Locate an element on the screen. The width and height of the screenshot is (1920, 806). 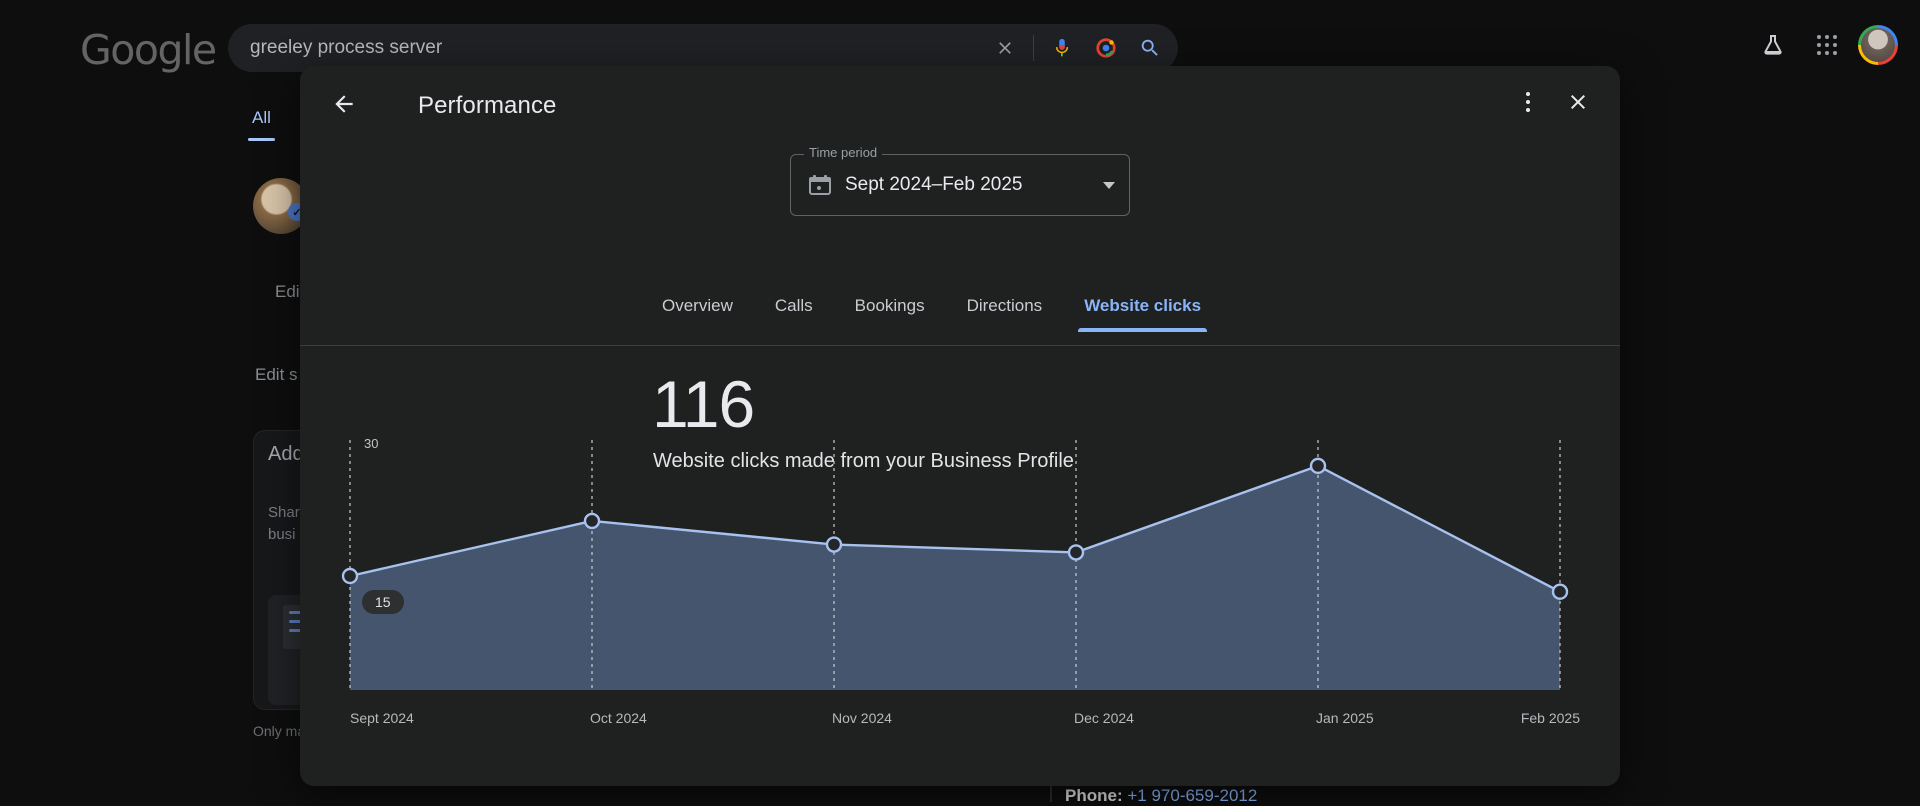
apps-grid-icon is located at coordinates (1827, 45).